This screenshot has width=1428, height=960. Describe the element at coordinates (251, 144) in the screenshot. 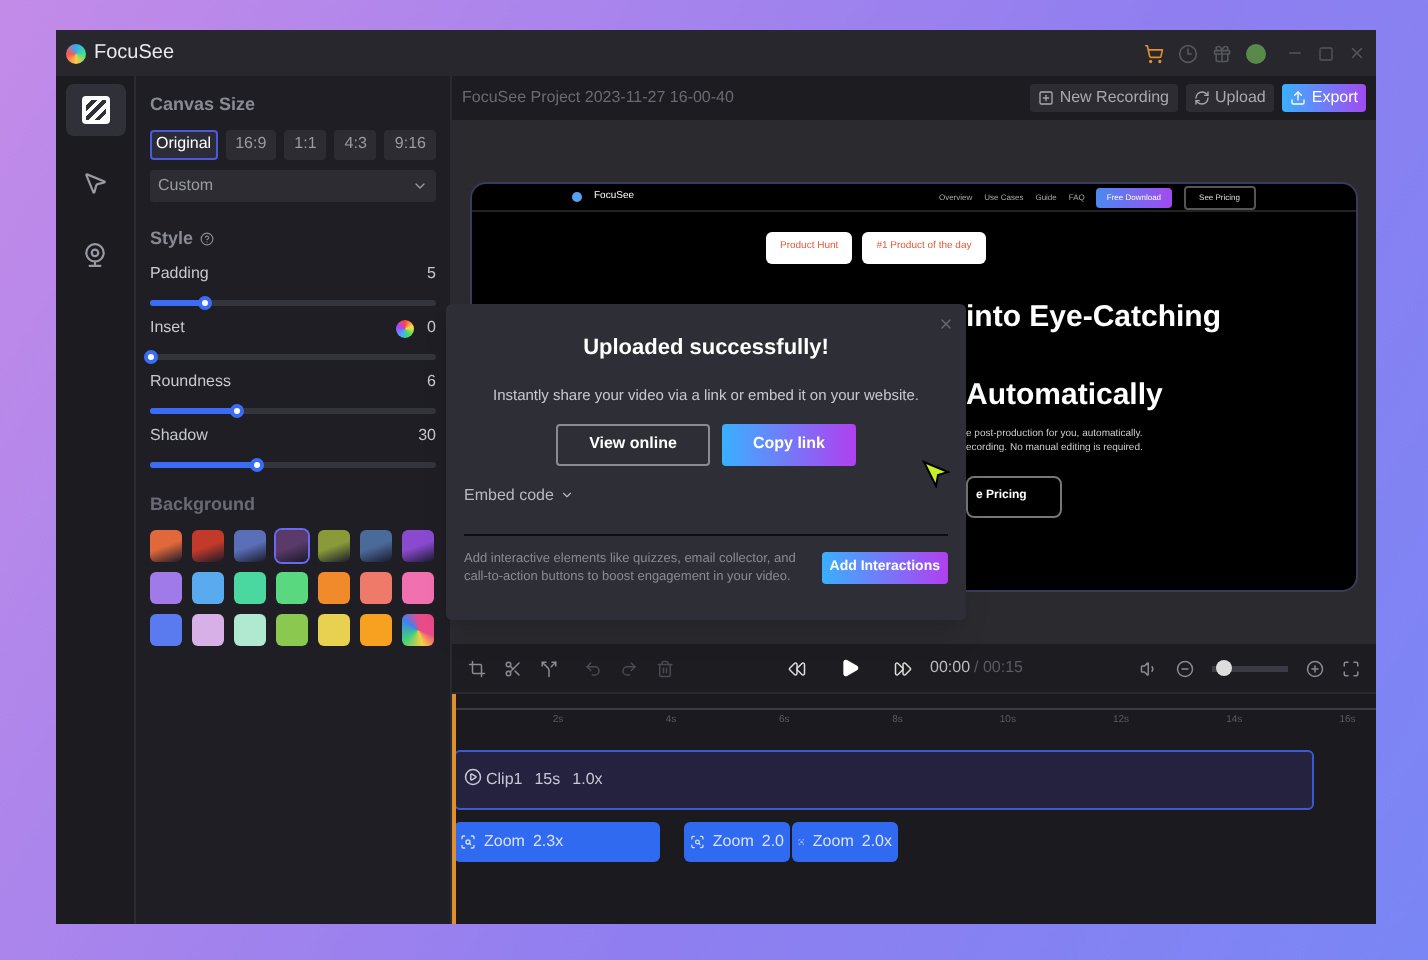

I see `ratio-tab: 16:9` at that location.